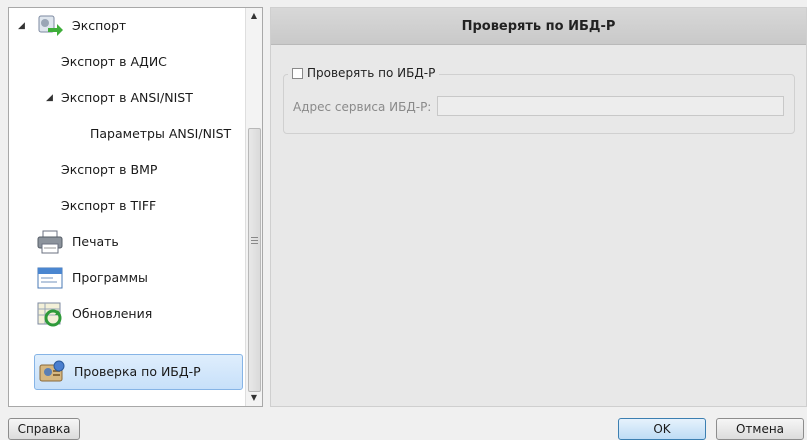 Image resolution: width=807 pixels, height=440 pixels. I want to click on tree-item-export-tiff: Экспорт в TIFF, so click(128, 206).